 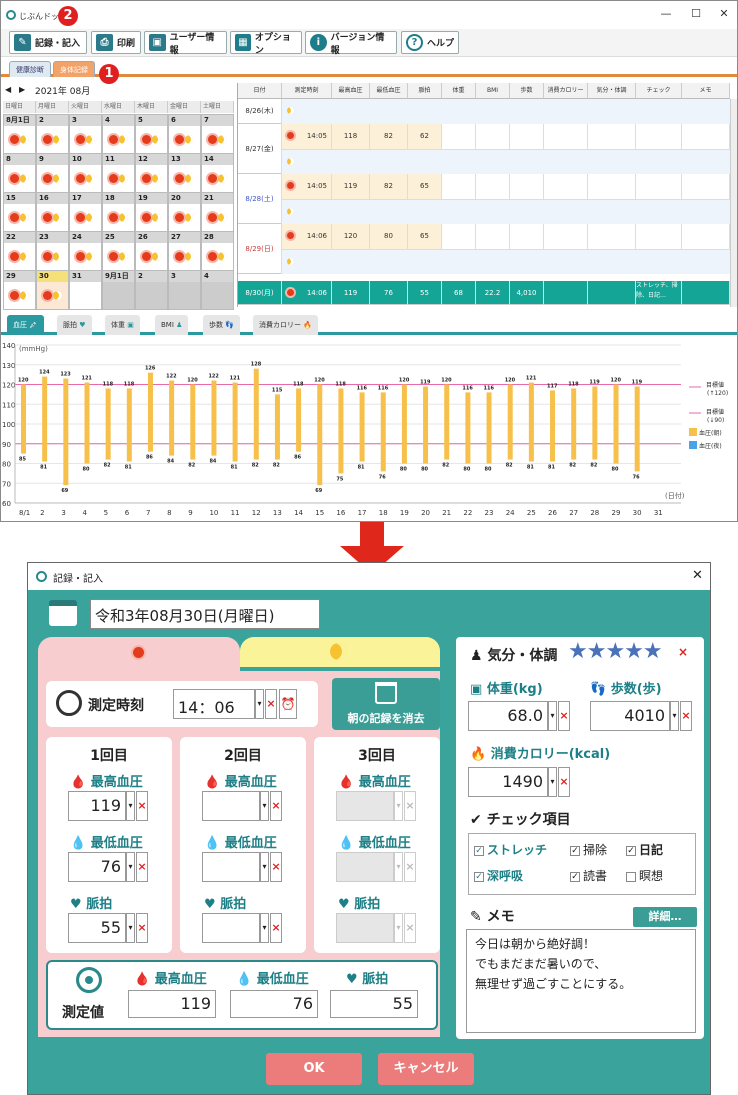 What do you see at coordinates (288, 704) in the screenshot?
I see `alarm-clock-icon: ⏰` at bounding box center [288, 704].